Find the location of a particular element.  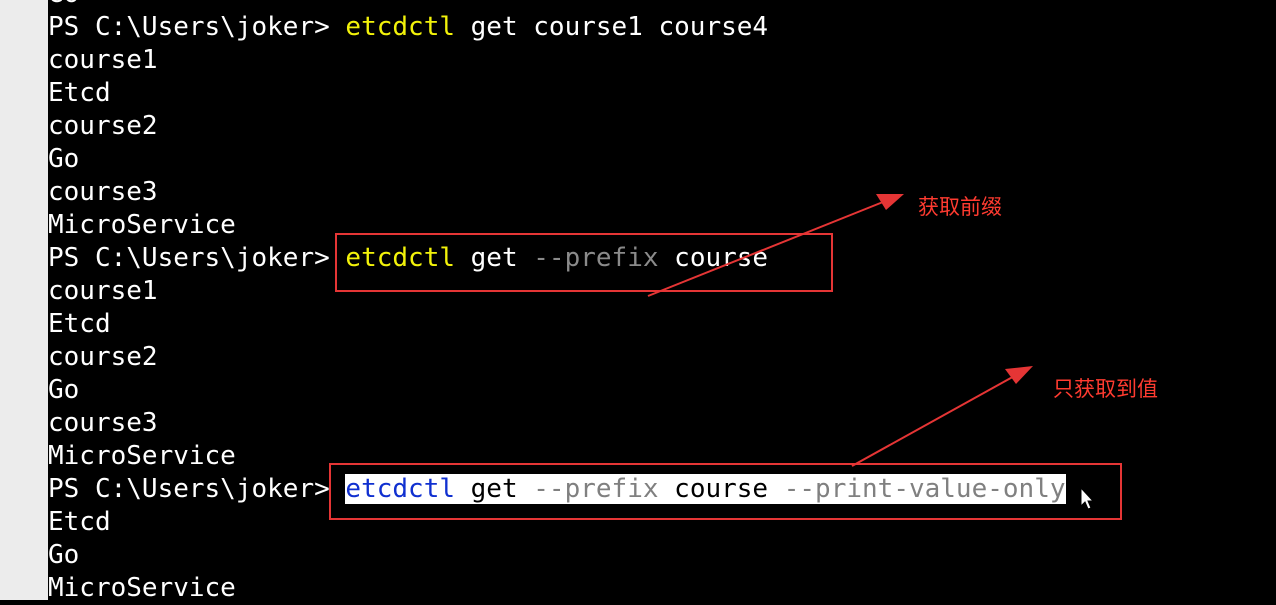

command-name: etcdctl is located at coordinates (400, 27).